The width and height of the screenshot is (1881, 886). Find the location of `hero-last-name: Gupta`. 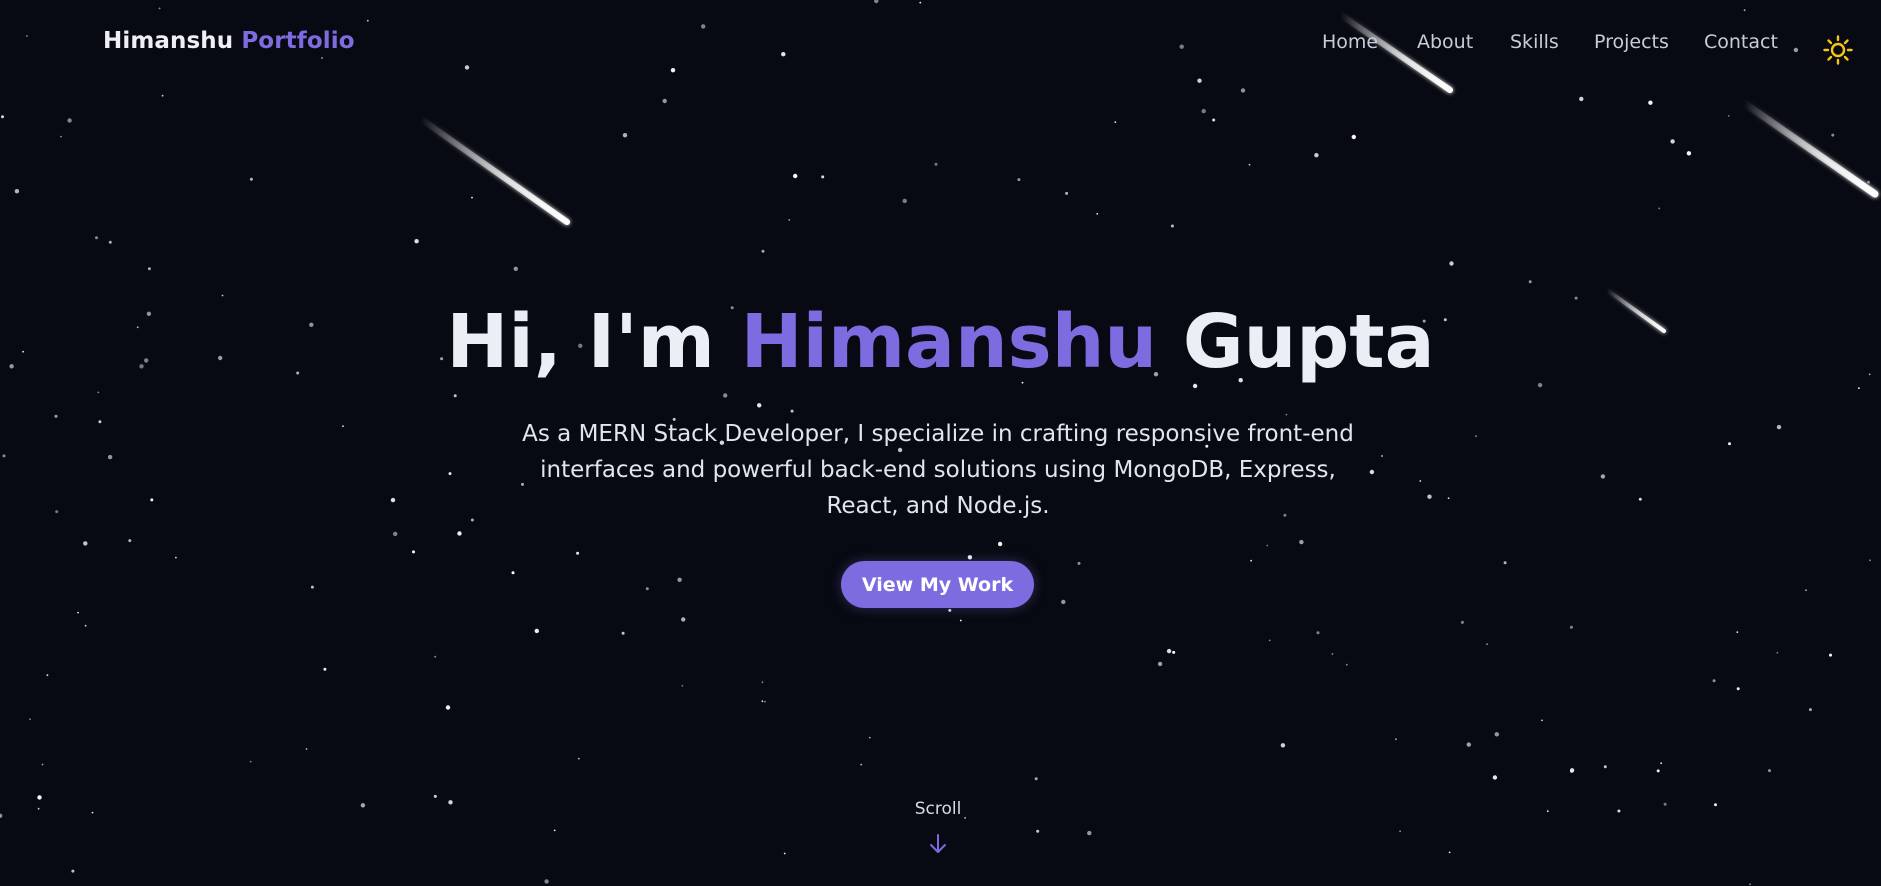

hero-last-name: Gupta is located at coordinates (1308, 342).